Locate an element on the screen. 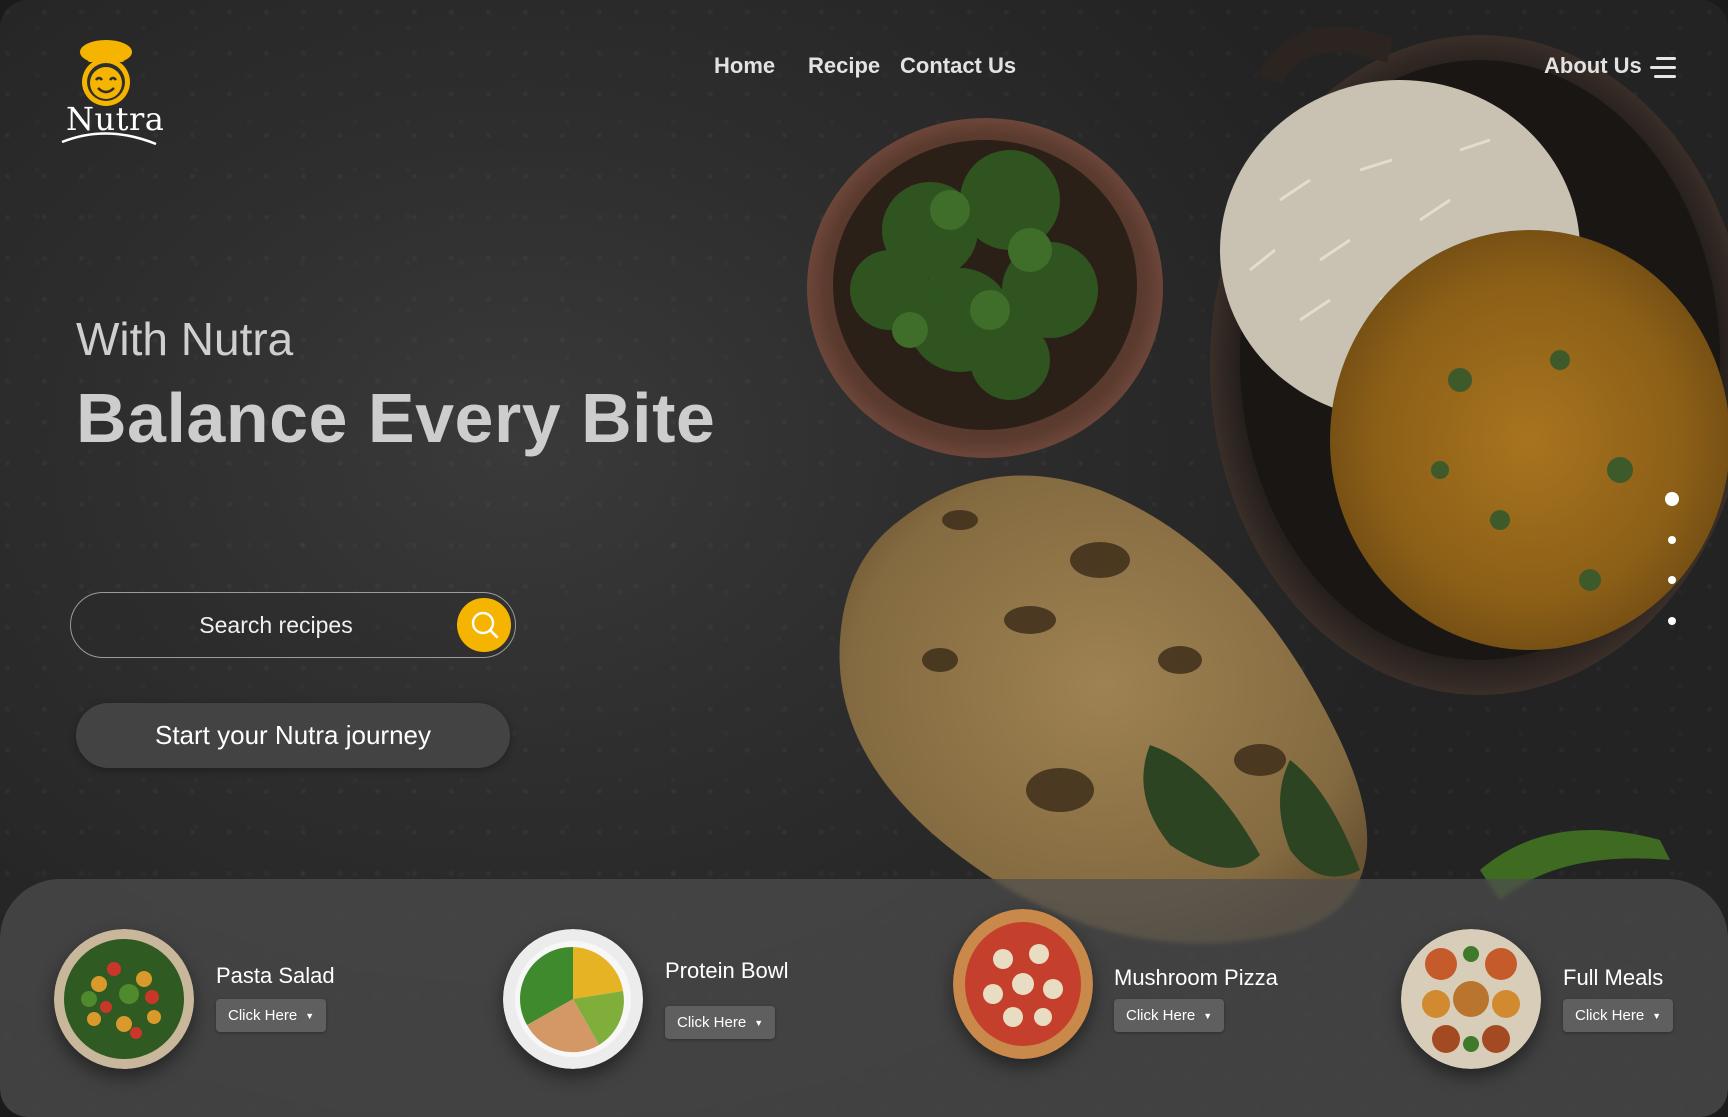 This screenshot has width=1728, height=1117. nav-recipe-link: Recipe is located at coordinates (844, 66).